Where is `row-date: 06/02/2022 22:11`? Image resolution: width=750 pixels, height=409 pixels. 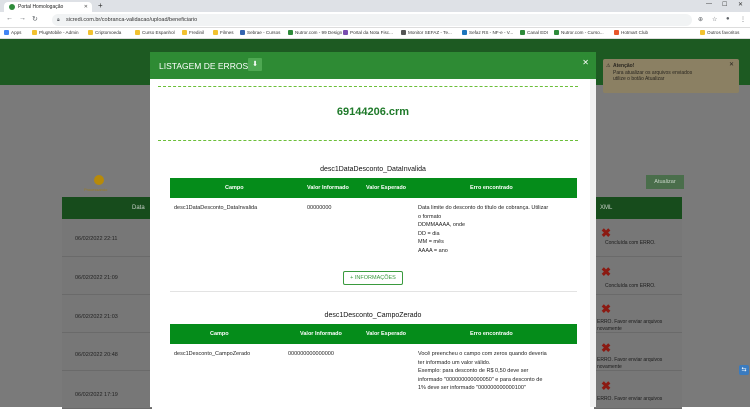
row-date: 06/02/2022 22:11 is located at coordinates (96, 239).